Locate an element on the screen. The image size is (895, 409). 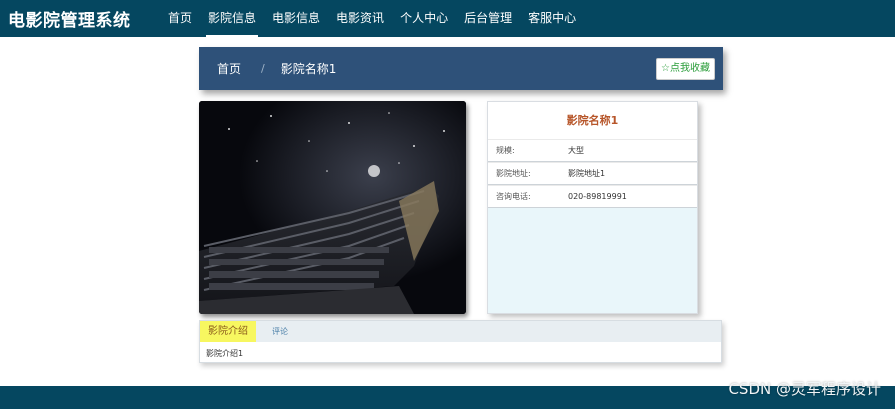
nav-item-personal-center: 个人中心 is located at coordinates (424, 18).